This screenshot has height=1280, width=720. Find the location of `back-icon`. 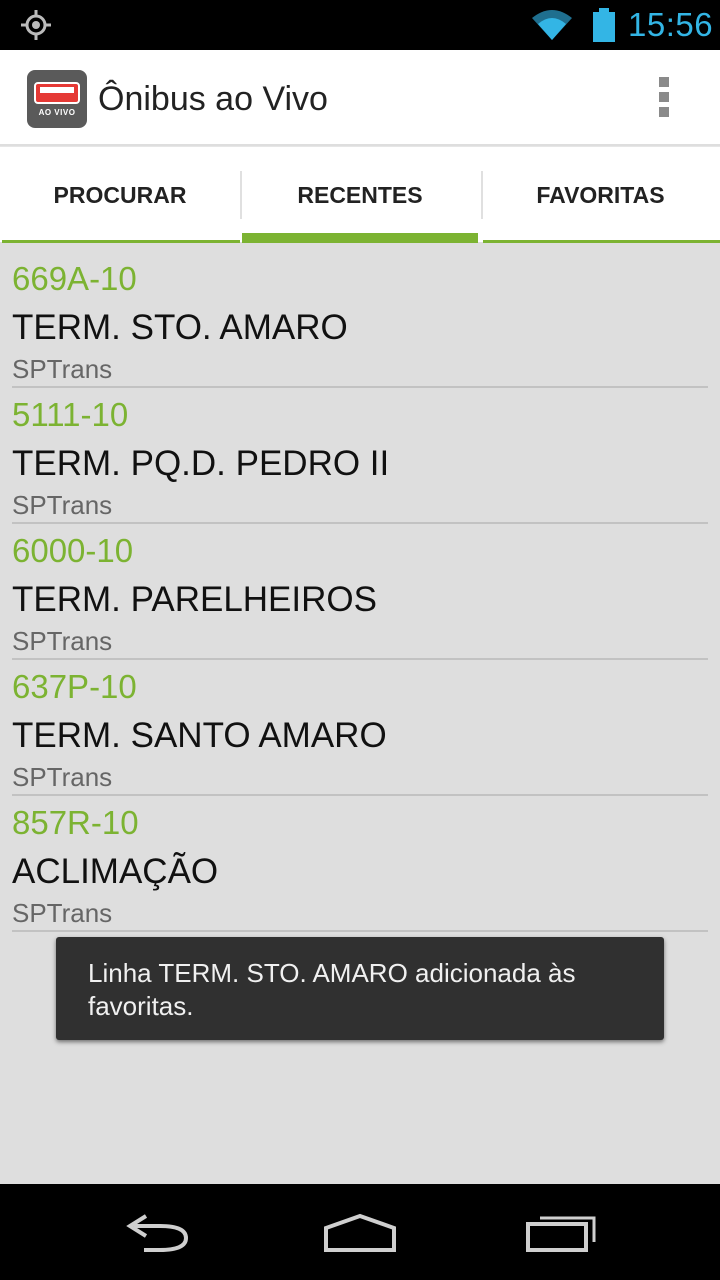

back-icon is located at coordinates (160, 1231).